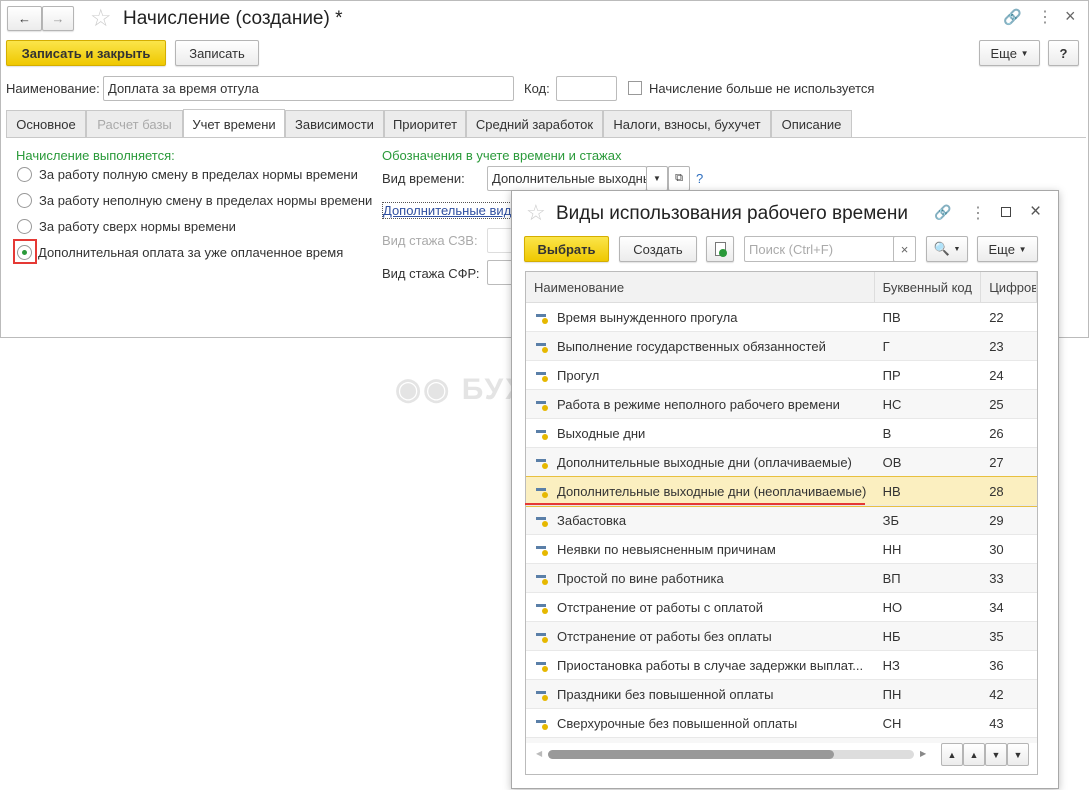 Image resolution: width=1089 pixels, height=790 pixels. What do you see at coordinates (1022, 249) in the screenshot?
I see `chevron-down-icon: ▼` at bounding box center [1022, 249].